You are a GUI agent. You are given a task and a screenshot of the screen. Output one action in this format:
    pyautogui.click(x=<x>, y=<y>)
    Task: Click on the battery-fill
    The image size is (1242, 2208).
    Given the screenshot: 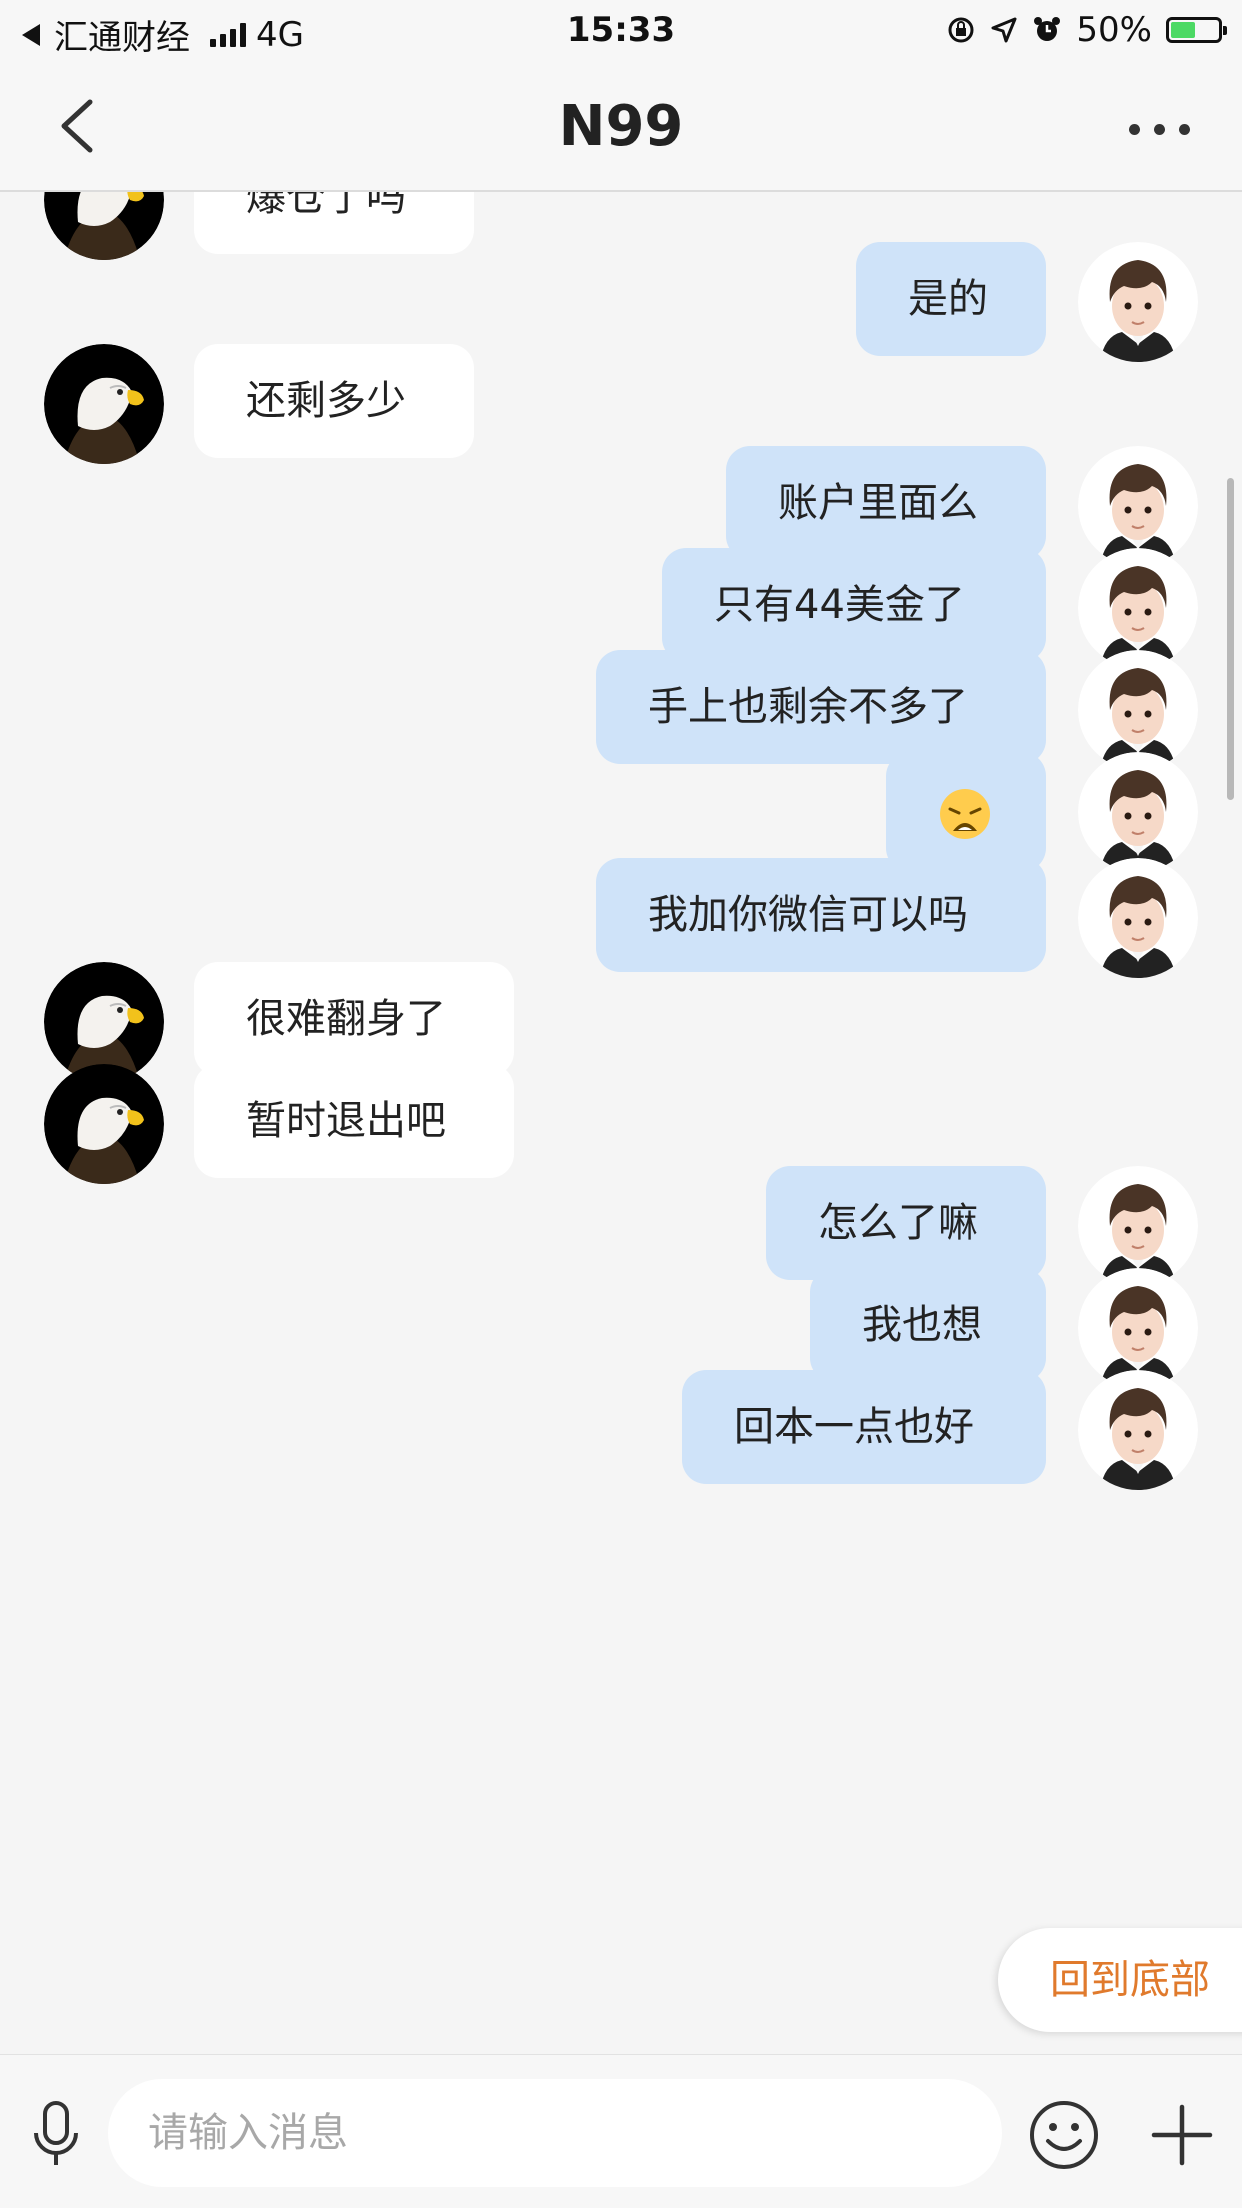 What is the action you would take?
    pyautogui.click(x=1183, y=30)
    